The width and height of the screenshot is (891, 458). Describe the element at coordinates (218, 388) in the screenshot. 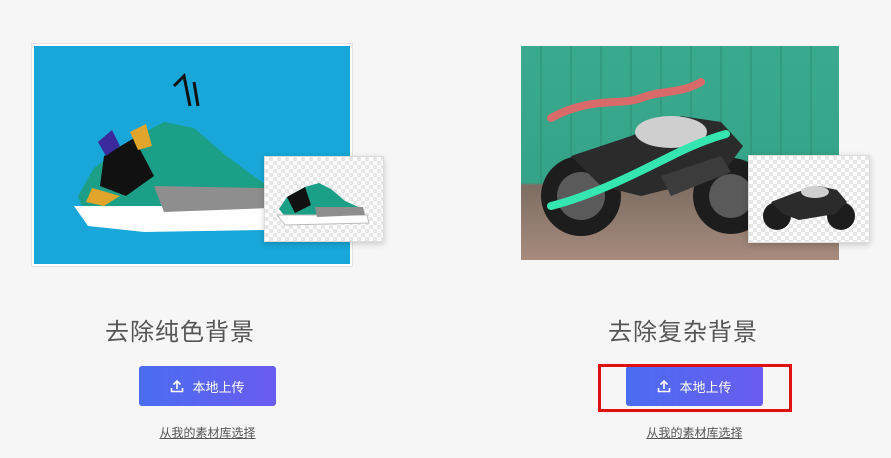

I see `upload-button-label: 本地上传` at that location.